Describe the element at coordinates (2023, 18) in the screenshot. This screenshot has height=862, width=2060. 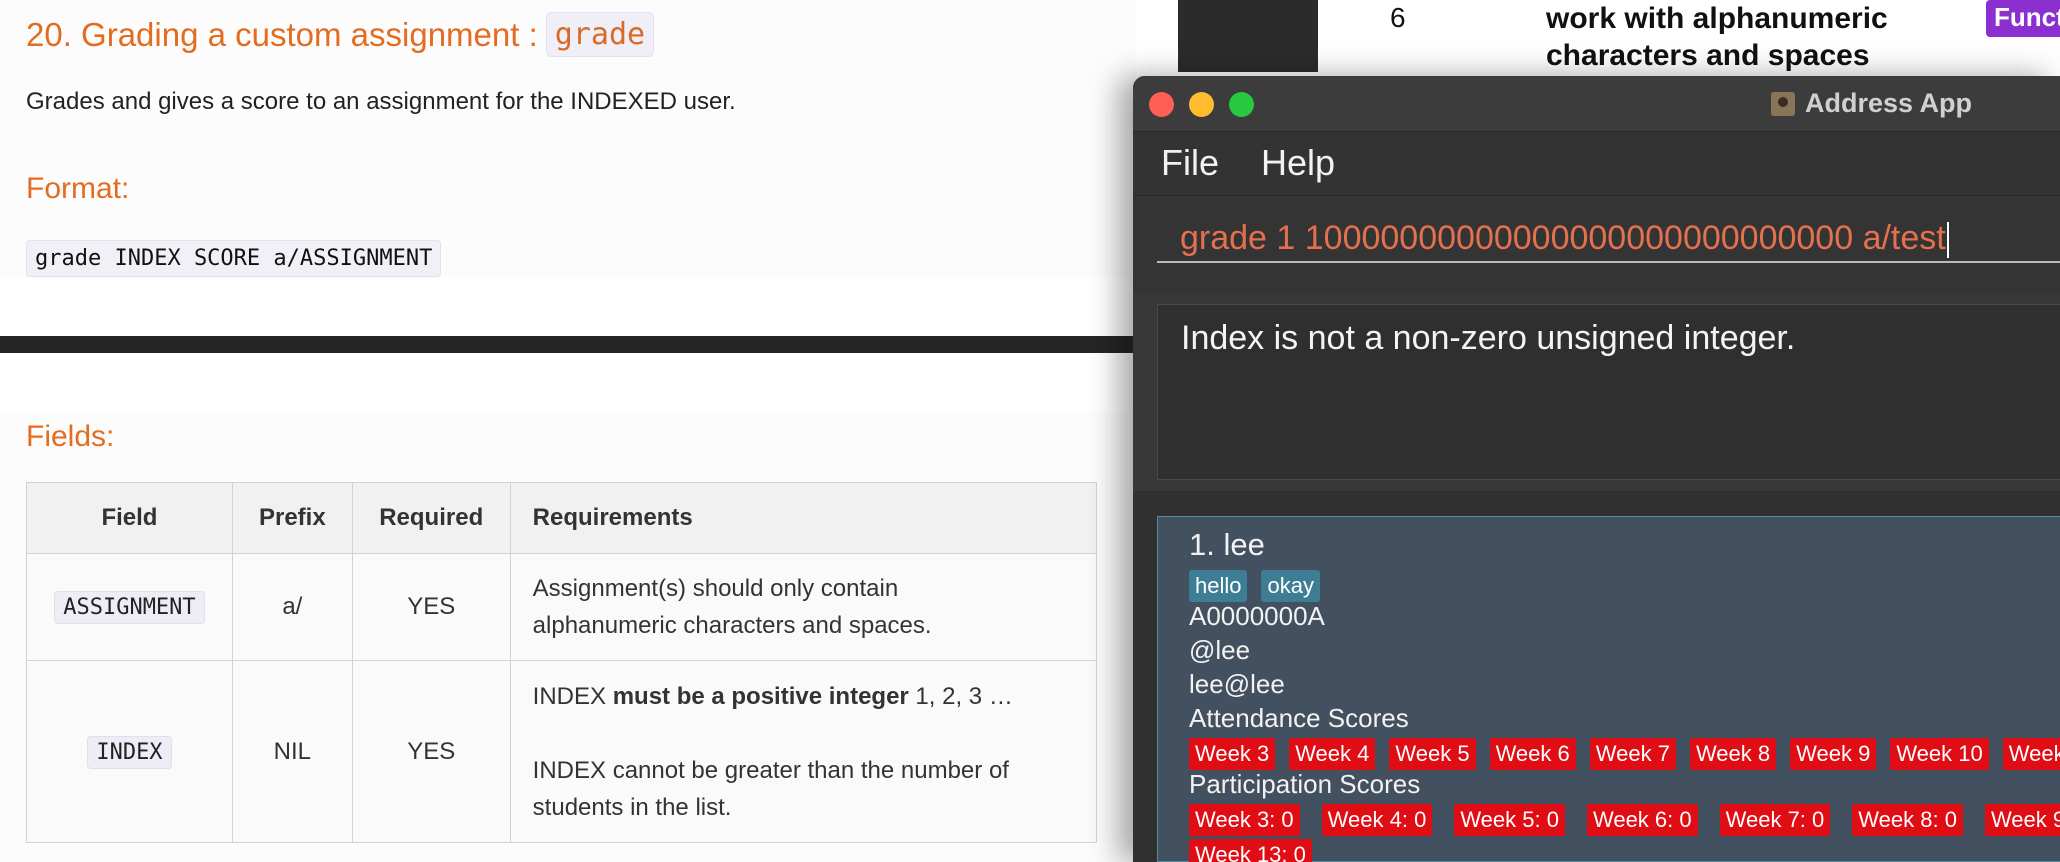
I see `background-badge: Funct` at that location.